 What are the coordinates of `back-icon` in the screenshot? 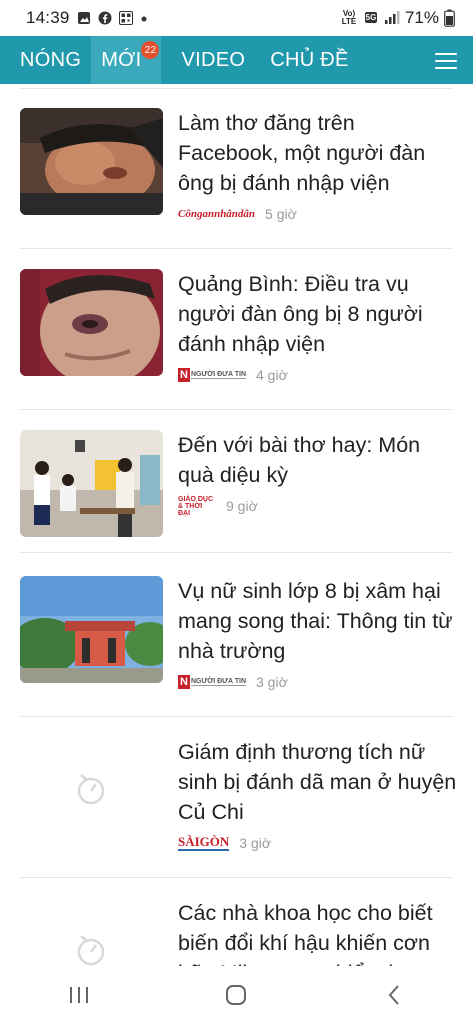 It's located at (393, 995).